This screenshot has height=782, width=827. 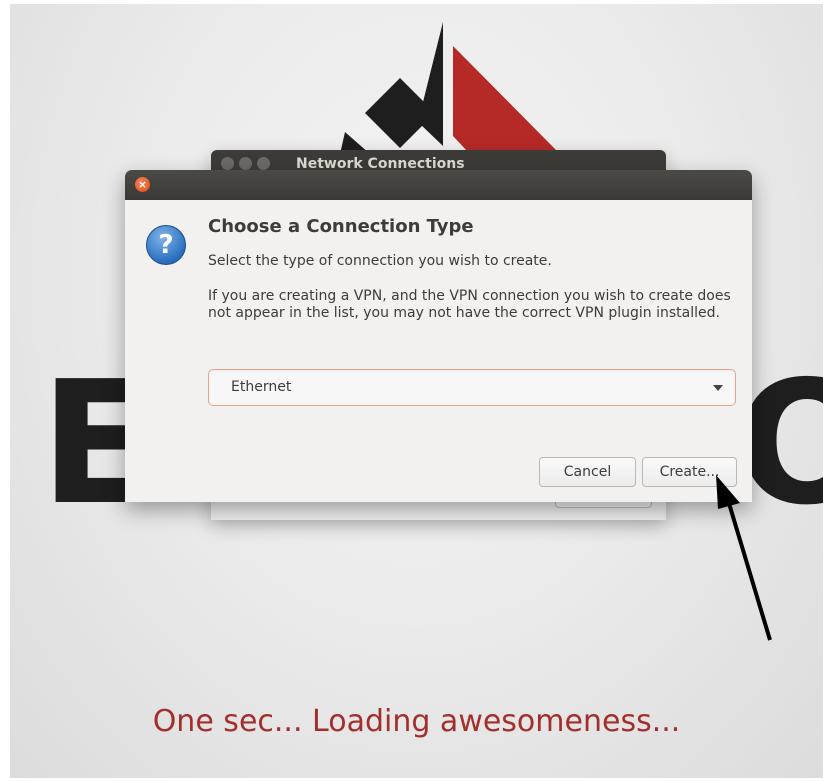 What do you see at coordinates (505, 99) in the screenshot?
I see `logo-red-shape` at bounding box center [505, 99].